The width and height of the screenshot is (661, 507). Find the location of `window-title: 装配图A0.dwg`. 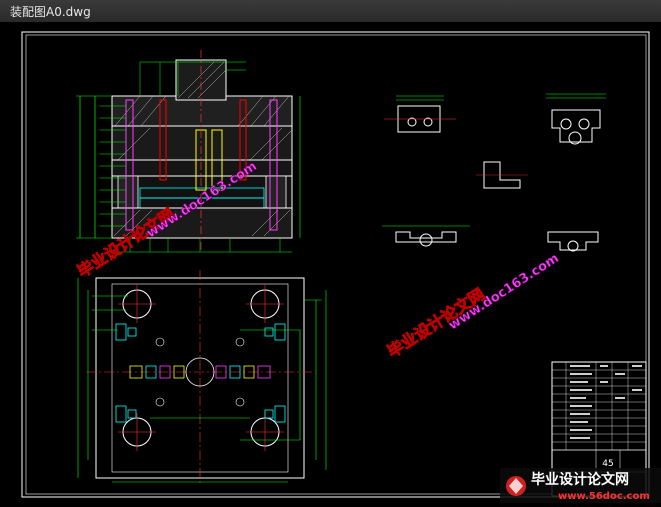

window-title: 装配图A0.dwg is located at coordinates (50, 12).